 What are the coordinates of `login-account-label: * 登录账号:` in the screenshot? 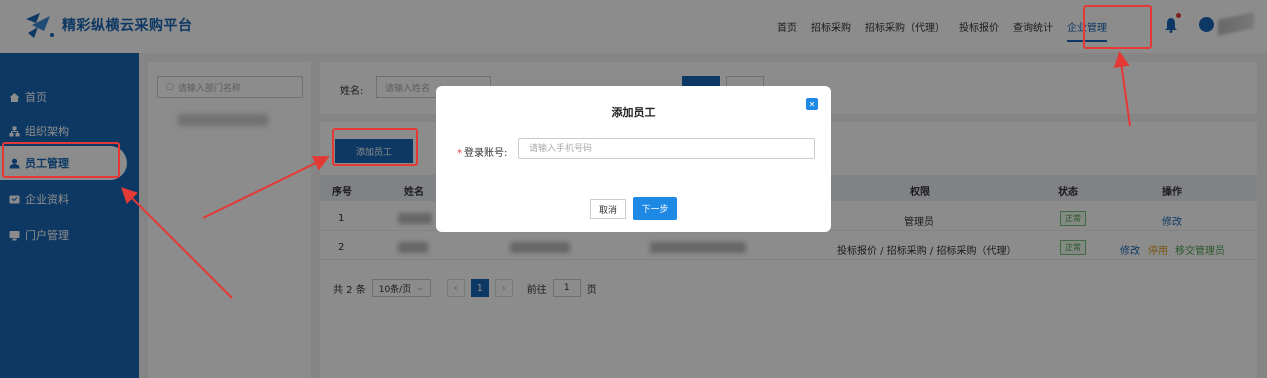 It's located at (482, 151).